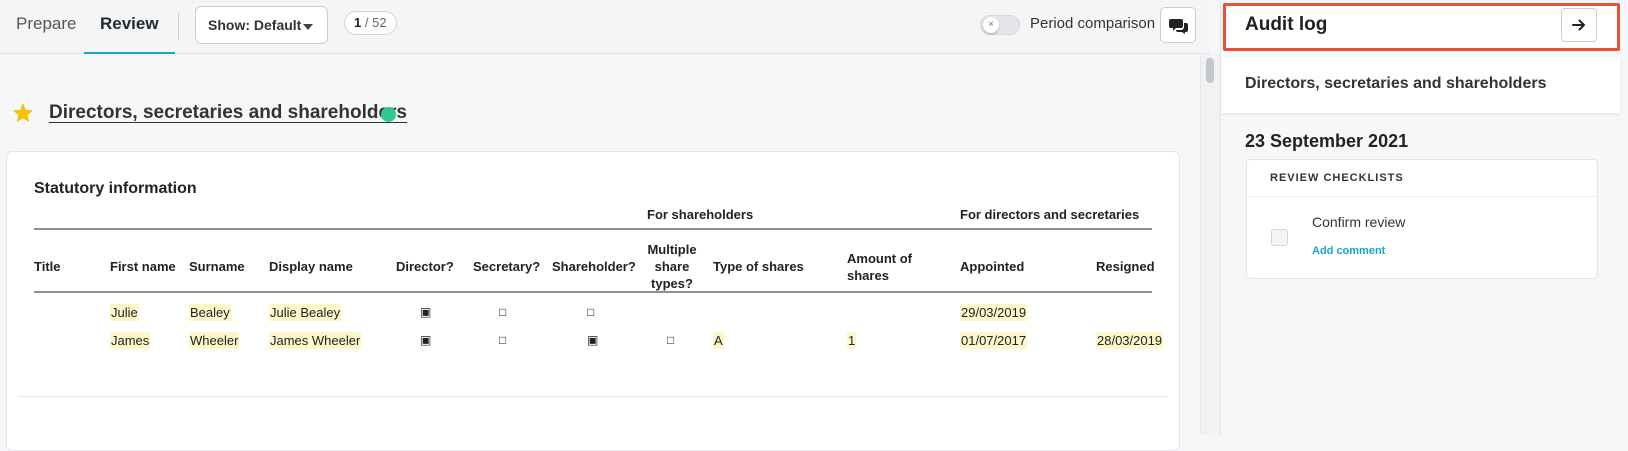 This screenshot has width=1628, height=451. What do you see at coordinates (758, 266) in the screenshot?
I see `column-header-type-of-shares: Type of shares` at bounding box center [758, 266].